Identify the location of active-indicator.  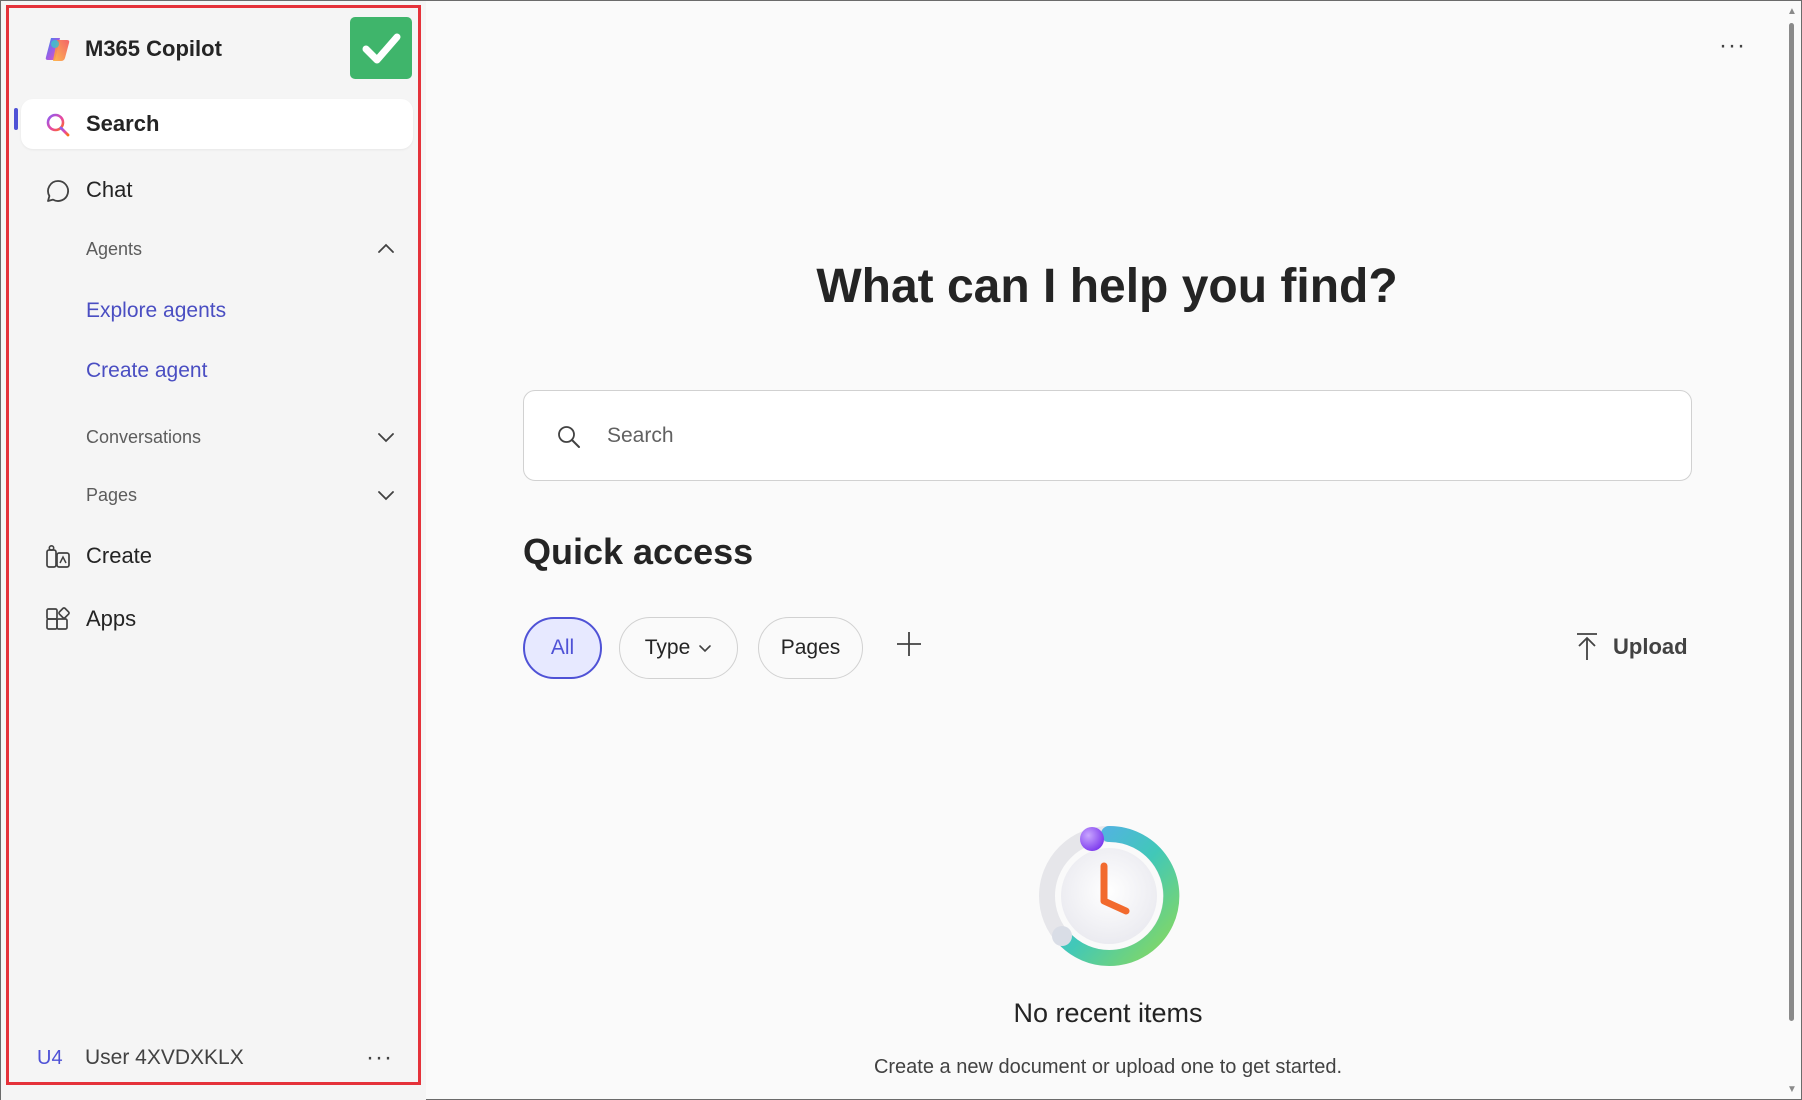
(16, 119).